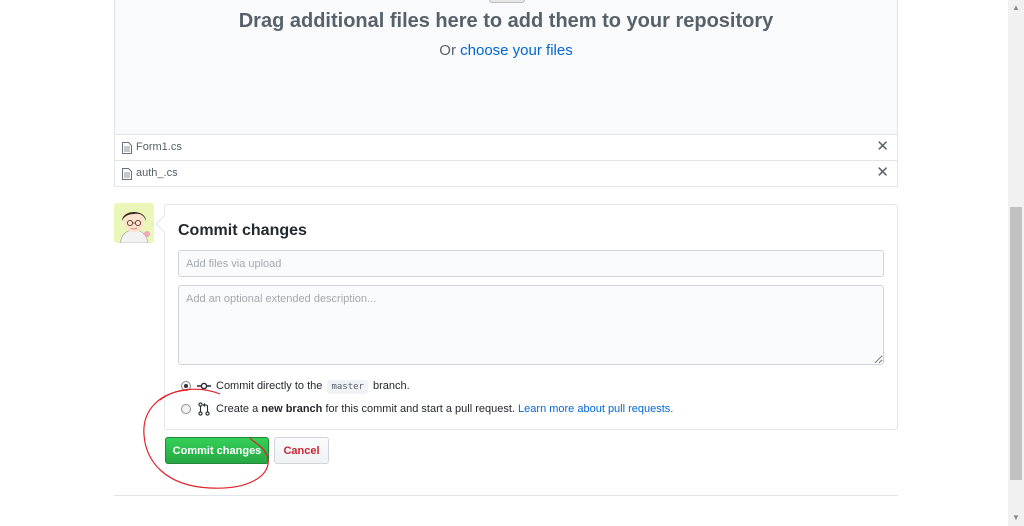 The height and width of the screenshot is (526, 1024). Describe the element at coordinates (595, 409) in the screenshot. I see `learn-pull-requests-link: Learn more about pull requests.` at that location.